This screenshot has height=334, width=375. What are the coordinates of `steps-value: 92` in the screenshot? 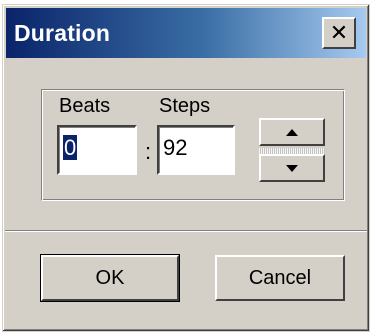 It's located at (175, 147).